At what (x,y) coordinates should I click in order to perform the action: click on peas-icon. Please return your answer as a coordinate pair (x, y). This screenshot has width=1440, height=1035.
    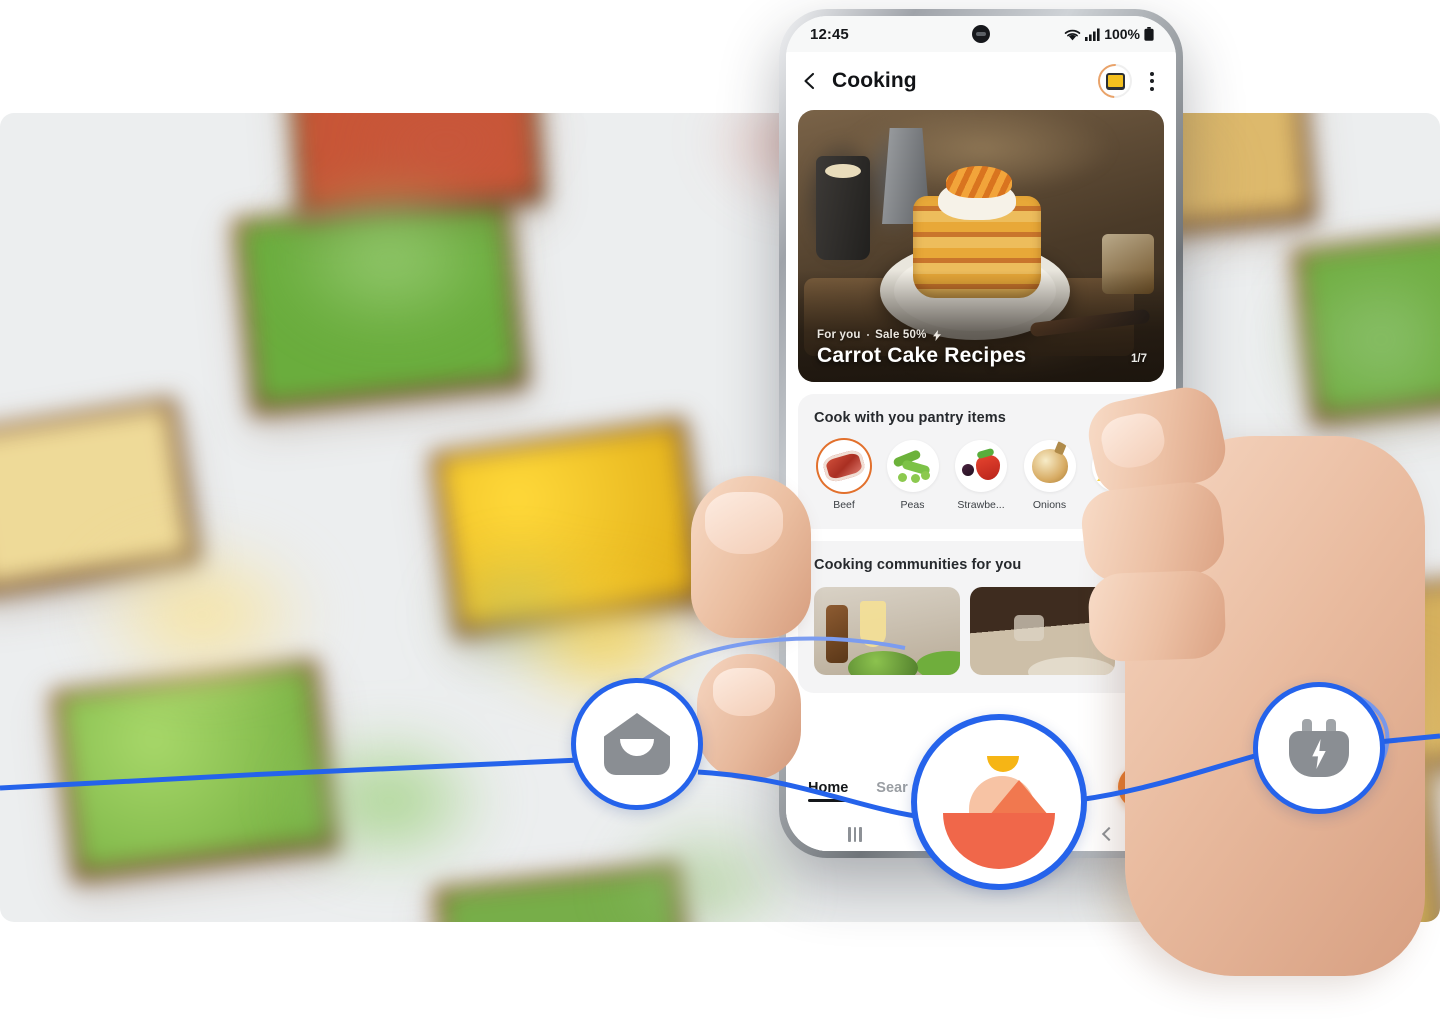
    Looking at the image, I should click on (912, 466).